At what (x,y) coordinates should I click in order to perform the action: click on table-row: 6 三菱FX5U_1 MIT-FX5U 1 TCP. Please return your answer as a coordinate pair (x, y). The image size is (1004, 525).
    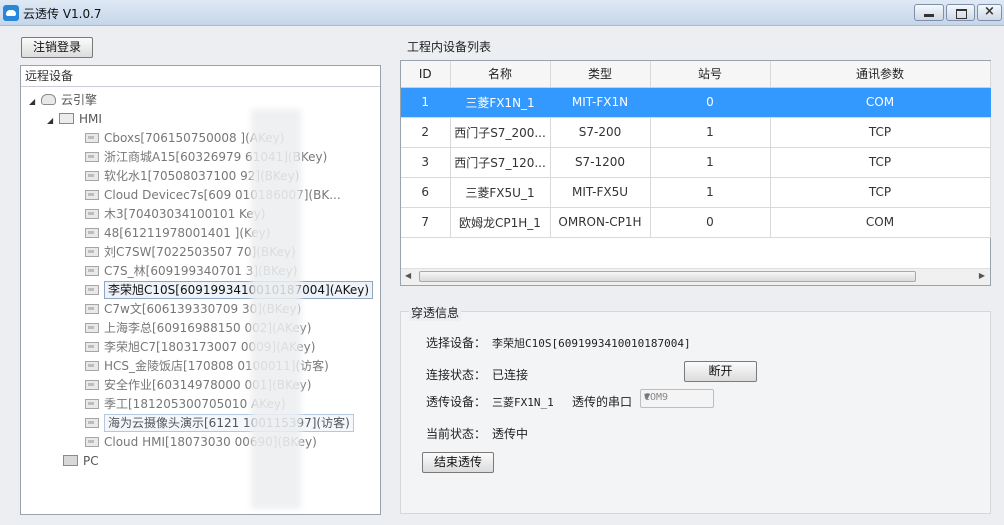
    Looking at the image, I should click on (696, 192).